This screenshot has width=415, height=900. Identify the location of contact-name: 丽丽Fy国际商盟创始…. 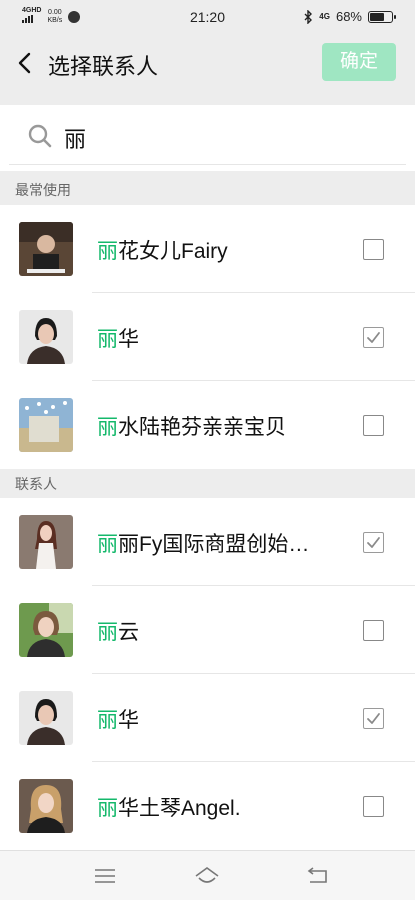
(203, 543).